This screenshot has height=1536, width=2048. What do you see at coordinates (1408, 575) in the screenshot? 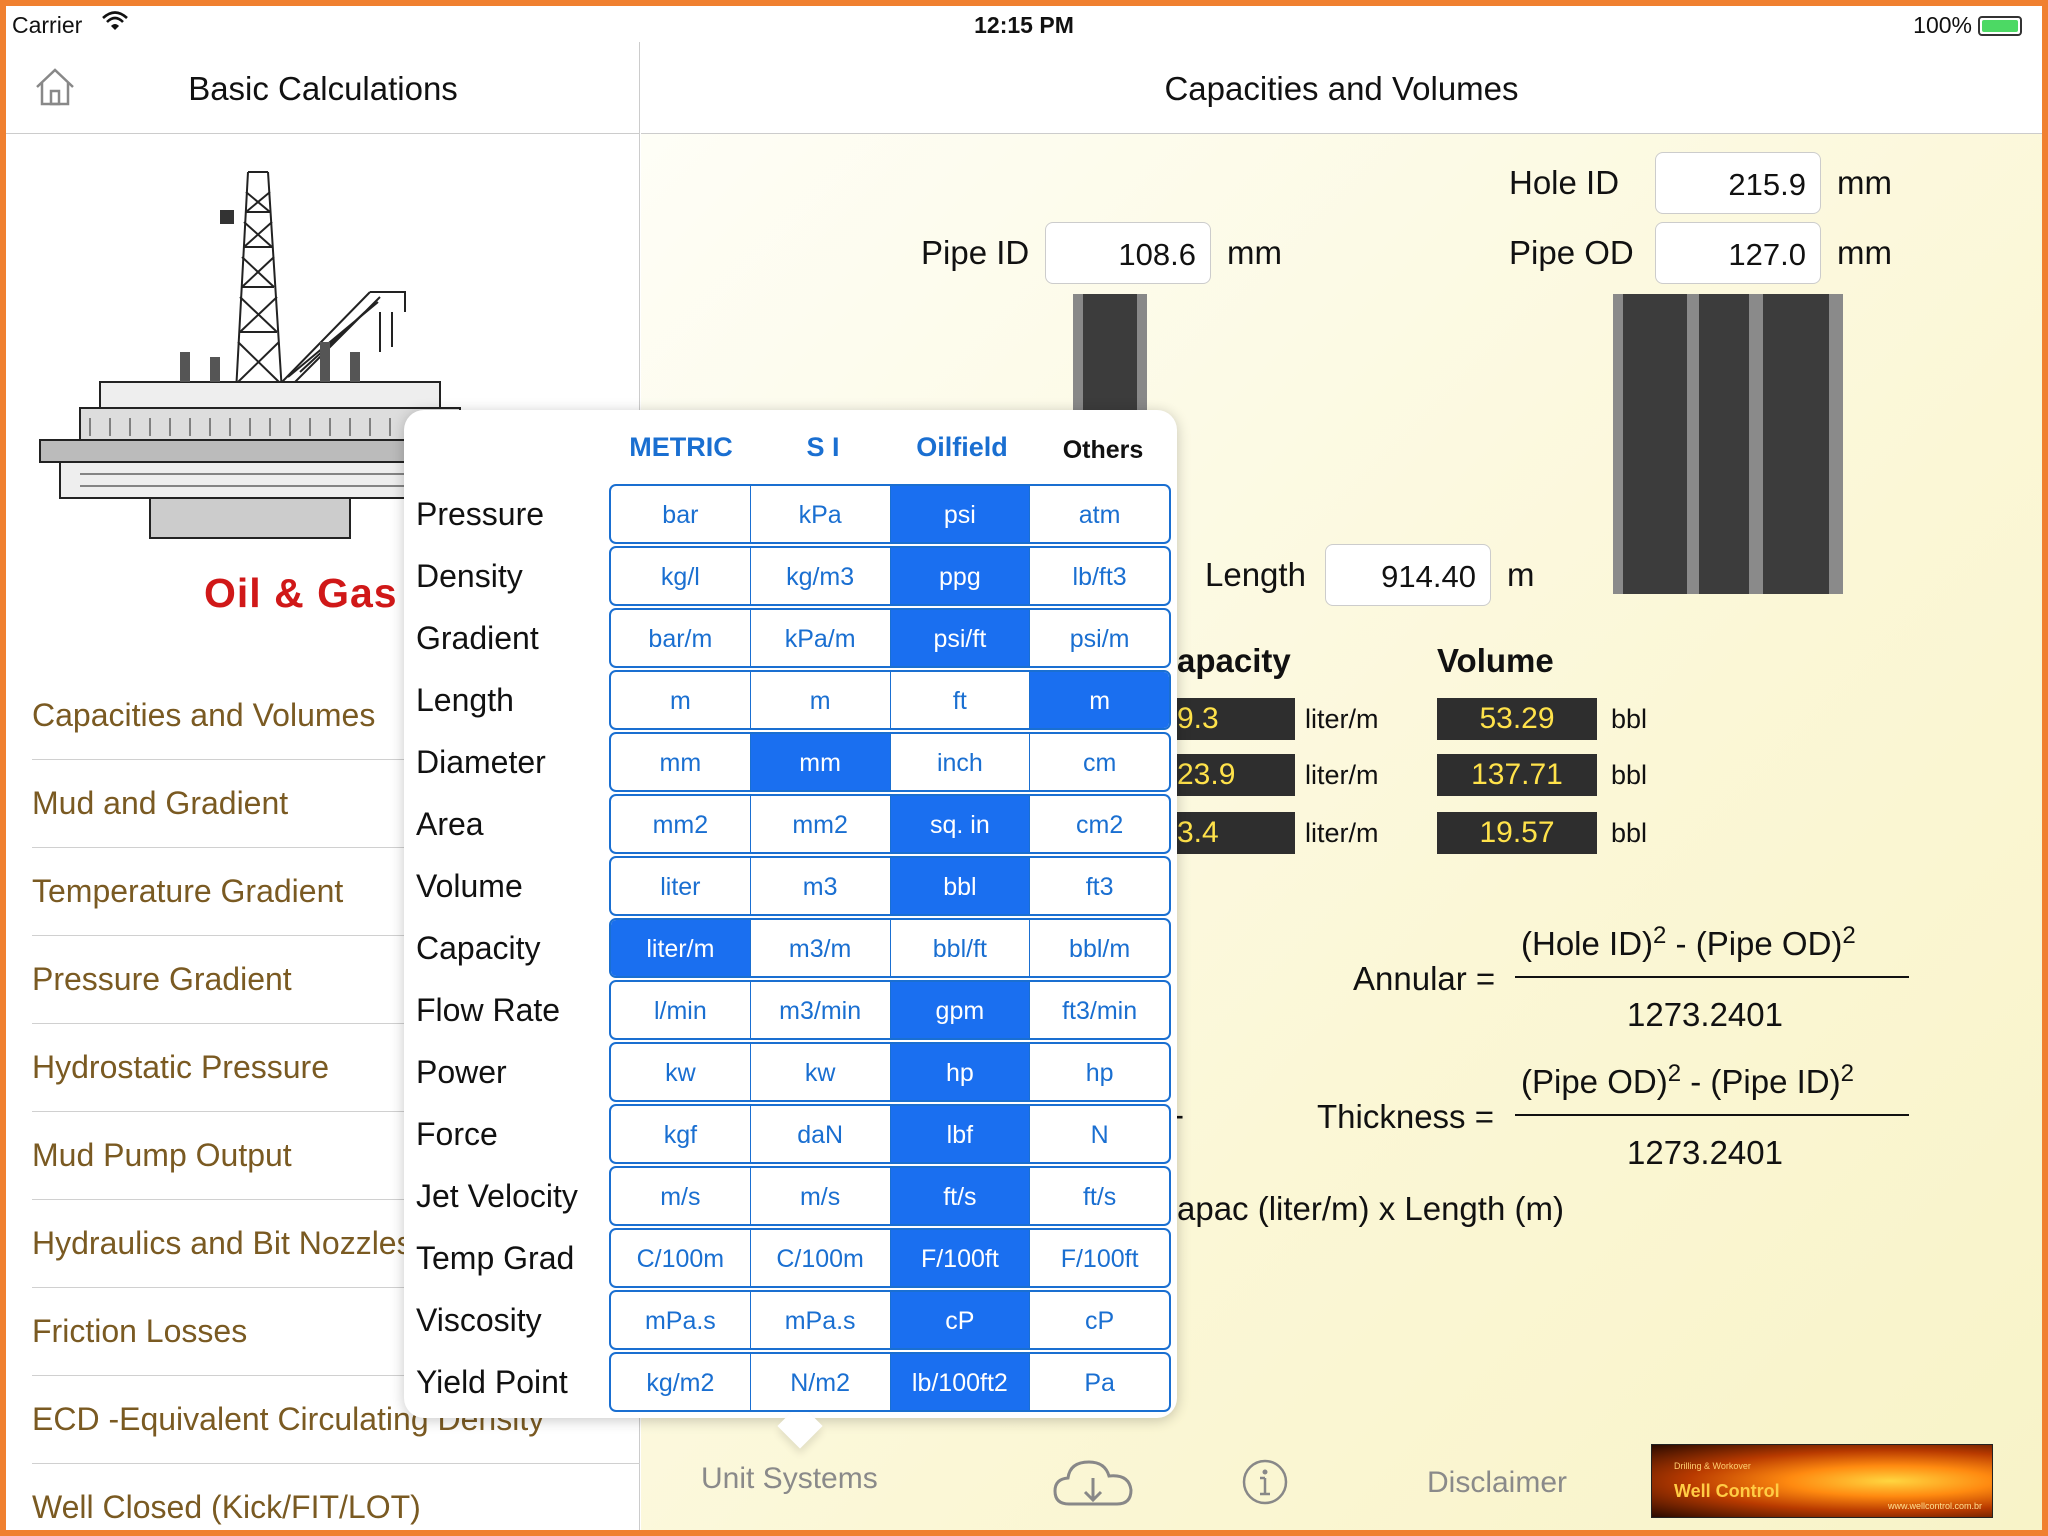
I see `length-input: 914.40` at bounding box center [1408, 575].